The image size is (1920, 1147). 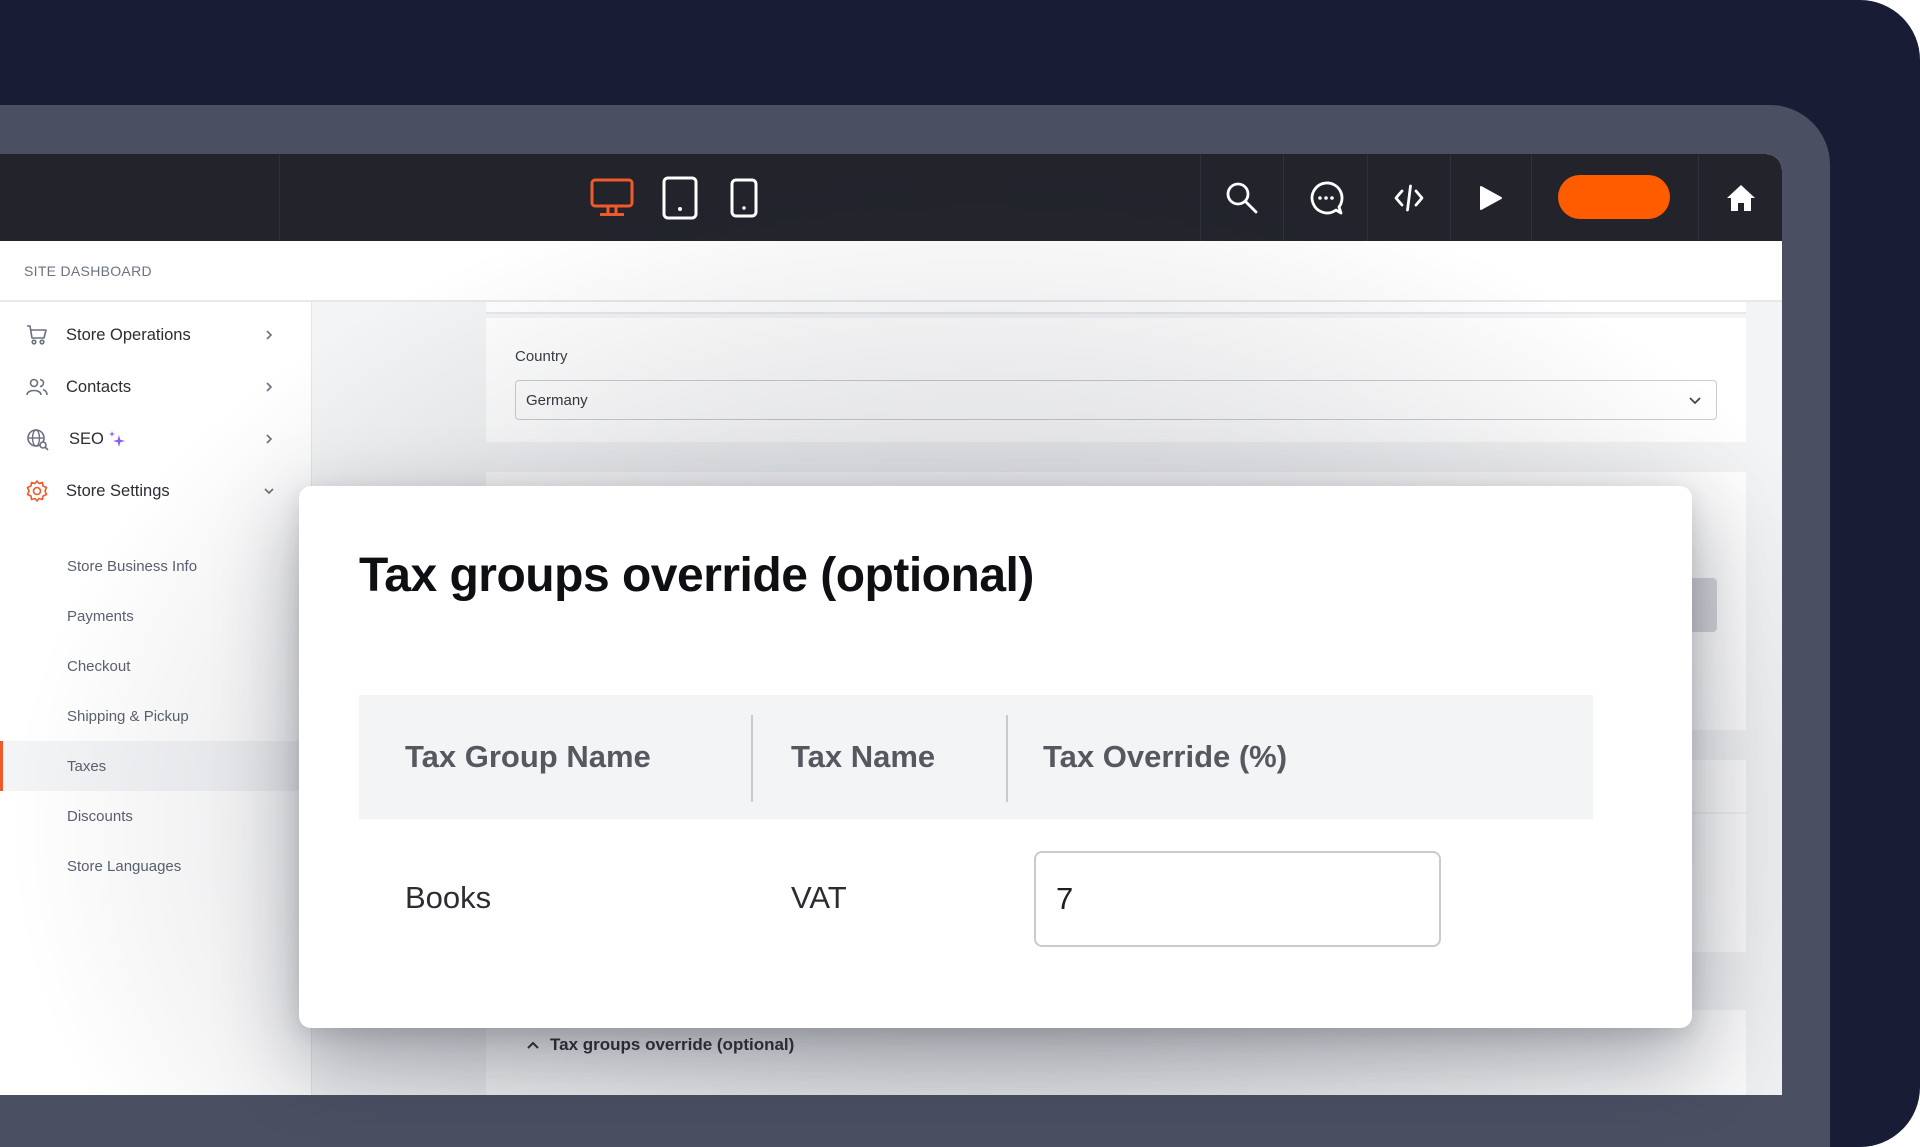 What do you see at coordinates (100, 616) in the screenshot?
I see `sidebar-subitem-label: Payments` at bounding box center [100, 616].